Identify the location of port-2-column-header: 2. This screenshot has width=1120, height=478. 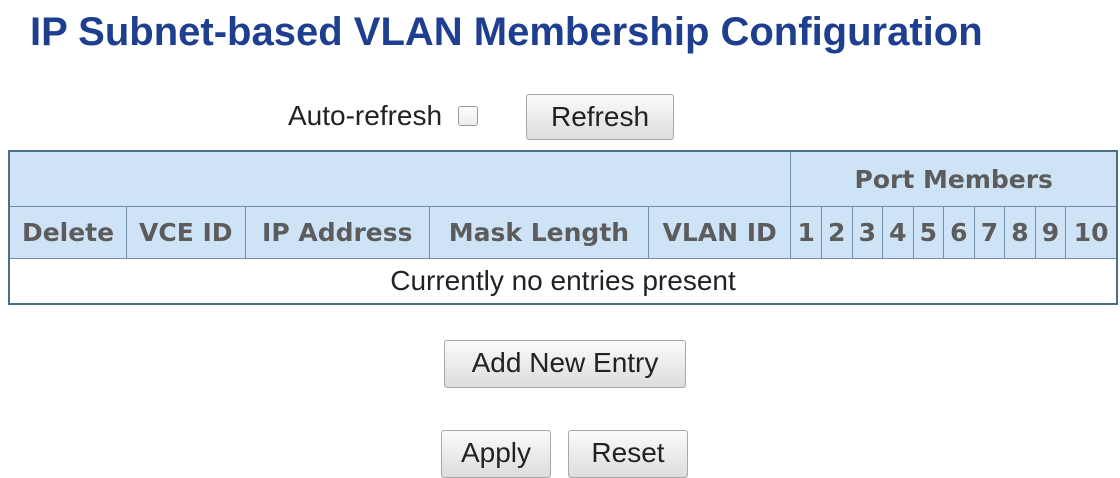
(836, 232).